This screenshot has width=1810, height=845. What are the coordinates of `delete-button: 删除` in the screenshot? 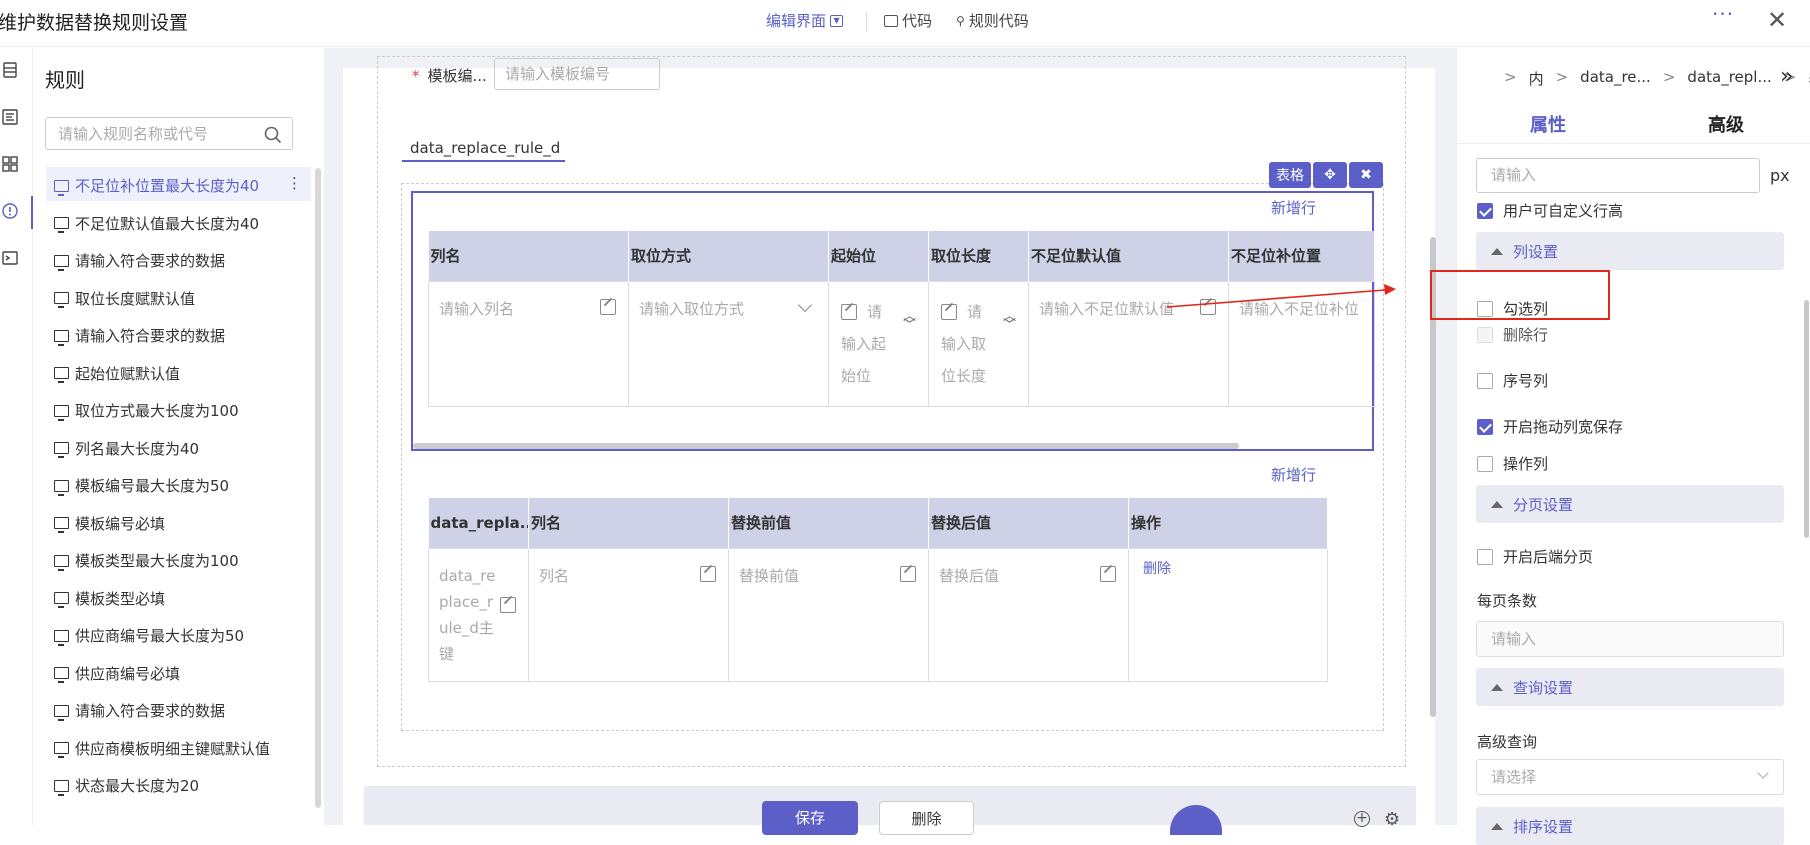 It's located at (926, 818).